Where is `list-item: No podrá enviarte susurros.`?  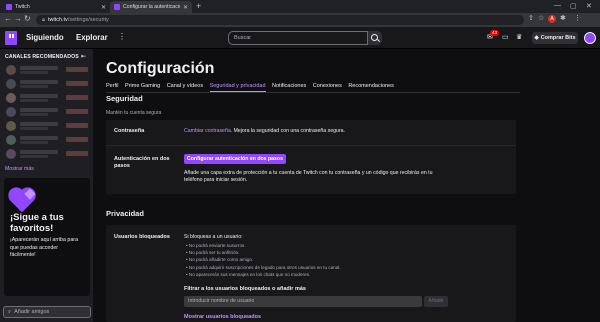
list-item: No podrá enviarte susurros. is located at coordinates (263, 245).